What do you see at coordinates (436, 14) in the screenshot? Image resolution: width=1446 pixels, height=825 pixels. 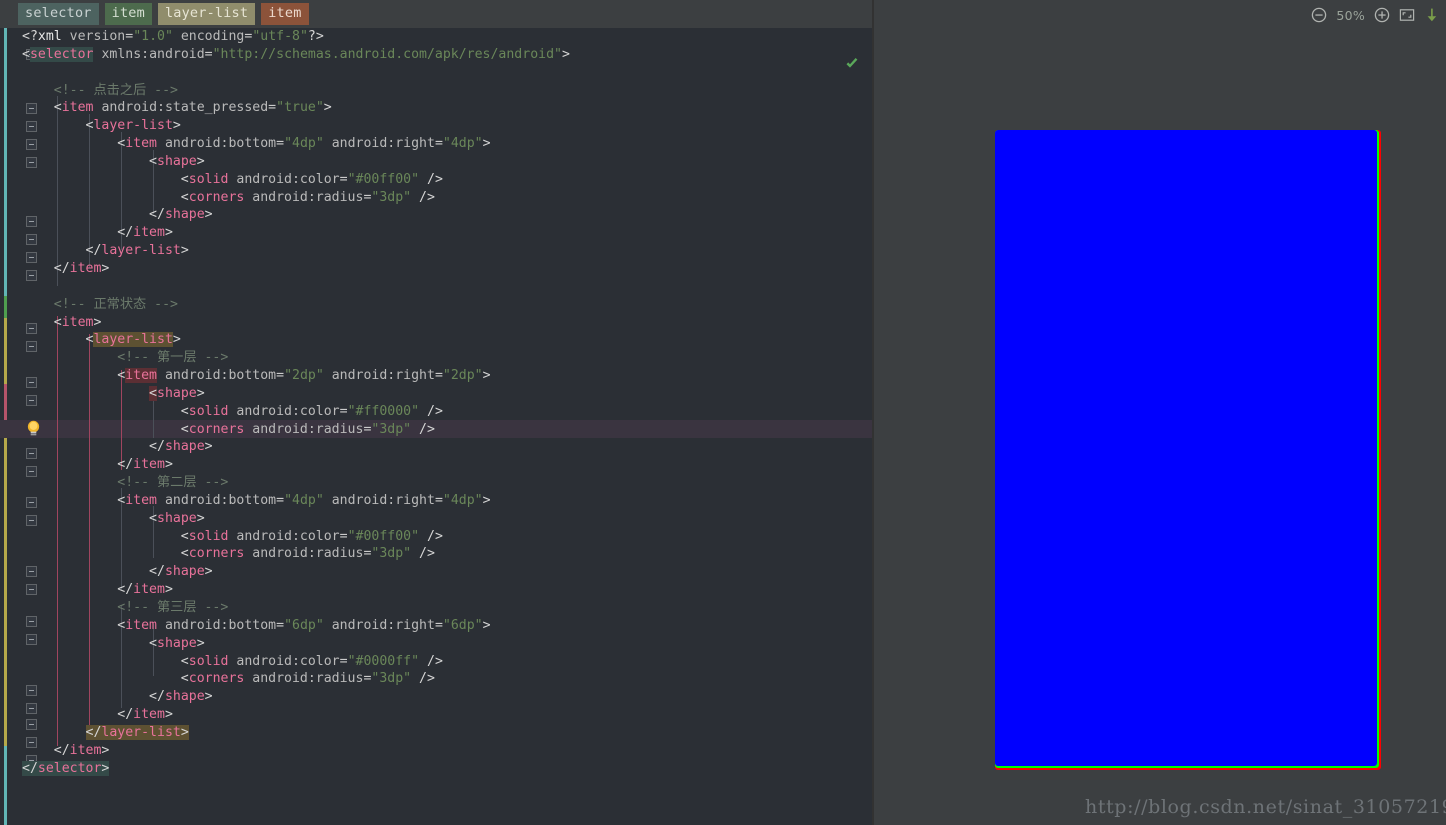 I see `breadcrumb: selector item layer-list item` at bounding box center [436, 14].